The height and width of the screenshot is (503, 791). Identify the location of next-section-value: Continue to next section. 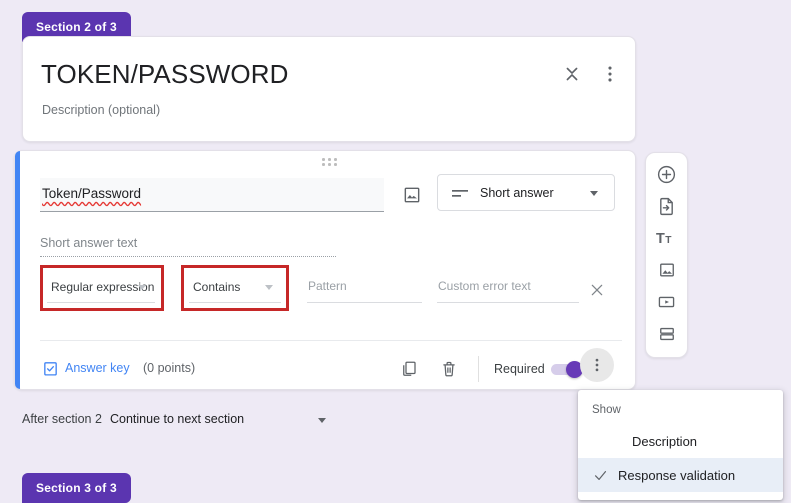
(177, 419).